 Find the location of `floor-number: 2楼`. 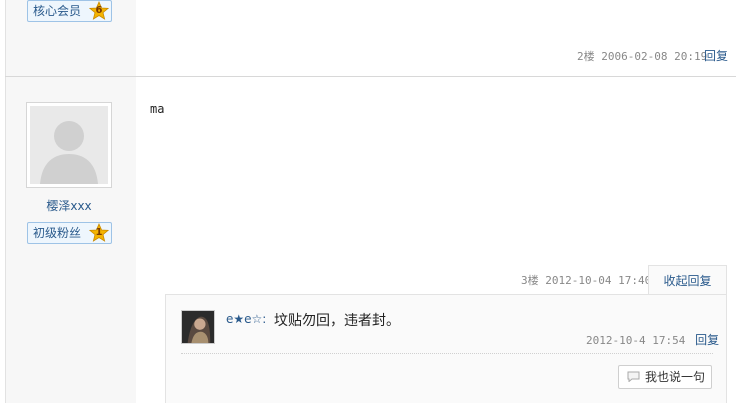

floor-number: 2楼 is located at coordinates (586, 56).